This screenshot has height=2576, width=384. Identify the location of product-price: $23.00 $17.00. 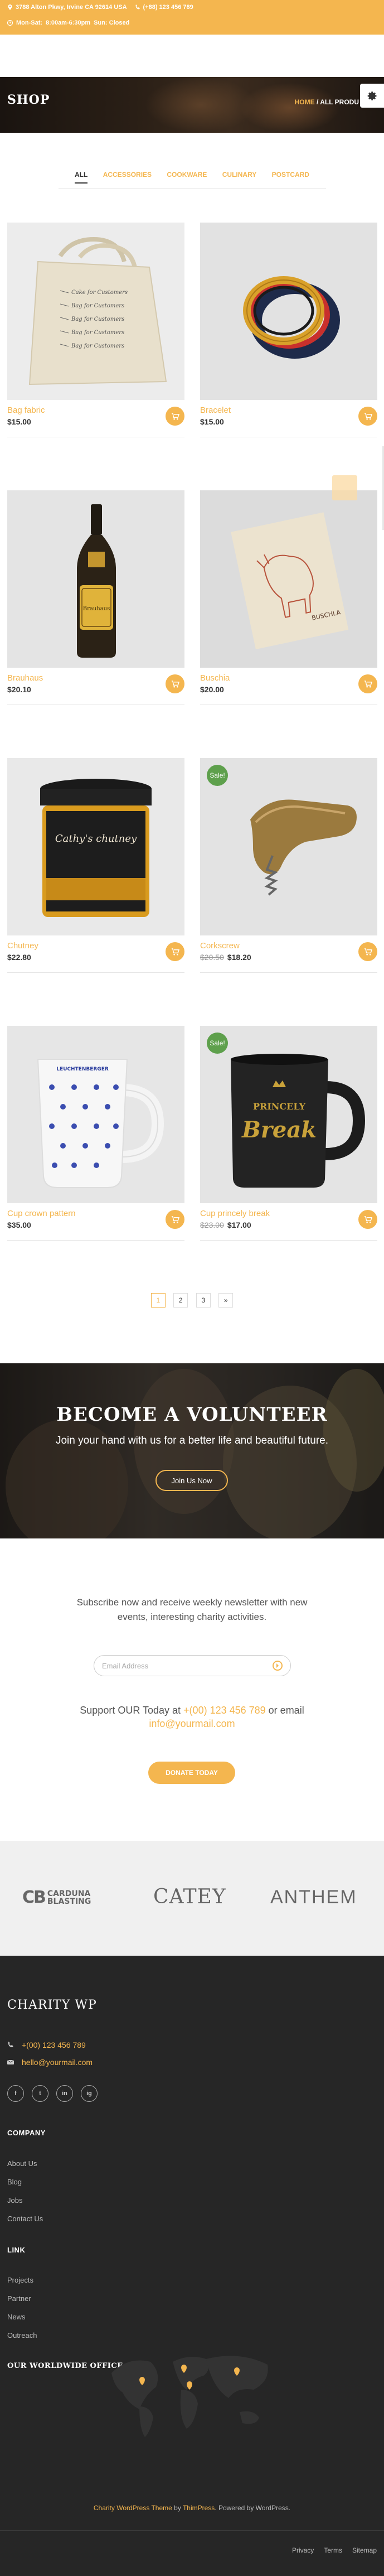
(225, 1225).